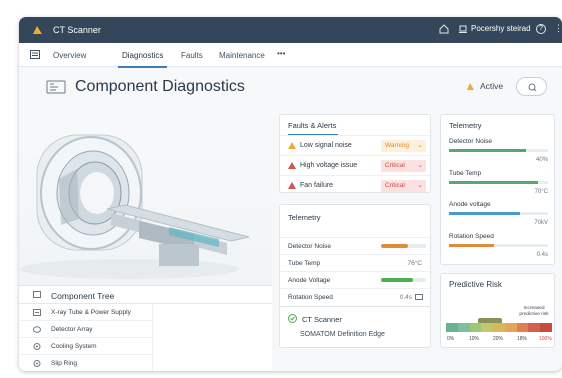  Describe the element at coordinates (419, 297) in the screenshot. I see `monitor-icon` at that location.